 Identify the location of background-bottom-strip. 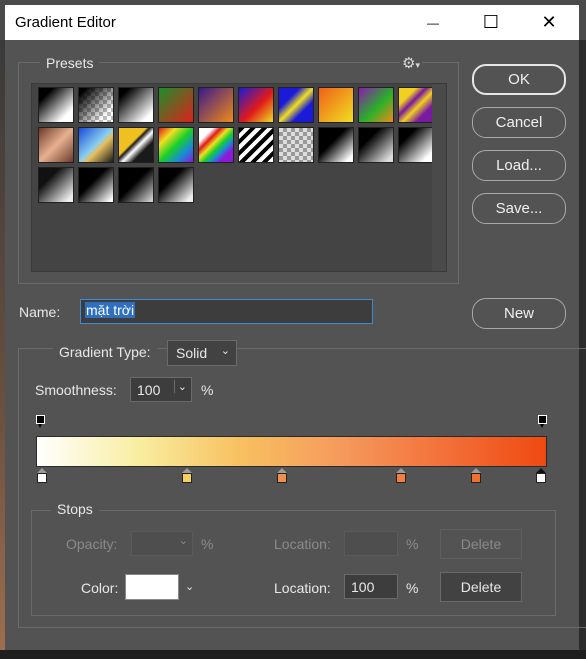
(293, 654).